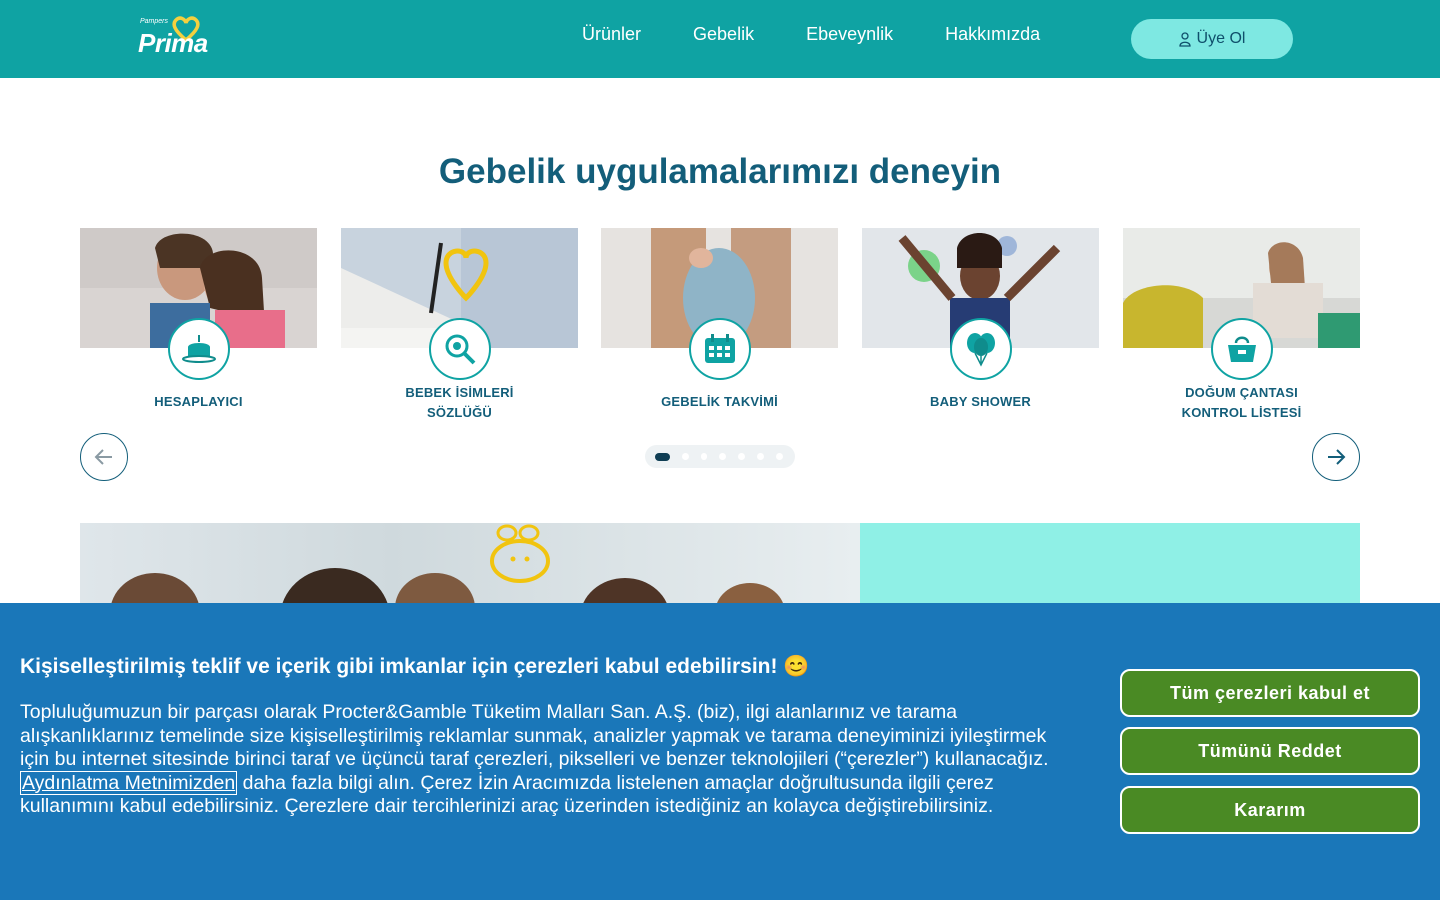 The image size is (1440, 900). What do you see at coordinates (1270, 693) in the screenshot?
I see `accept-all-cookies-button: Tüm çerezleri kabul et` at bounding box center [1270, 693].